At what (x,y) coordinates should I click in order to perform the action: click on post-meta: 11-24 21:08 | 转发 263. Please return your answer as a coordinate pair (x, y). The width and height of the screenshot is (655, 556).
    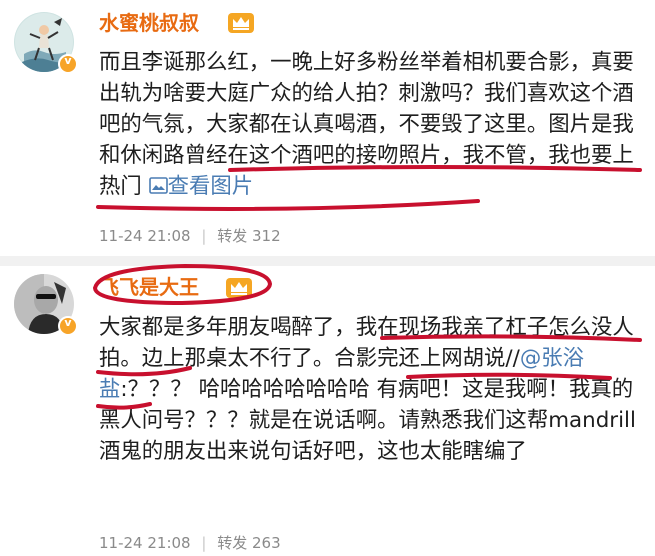
    Looking at the image, I should click on (190, 542).